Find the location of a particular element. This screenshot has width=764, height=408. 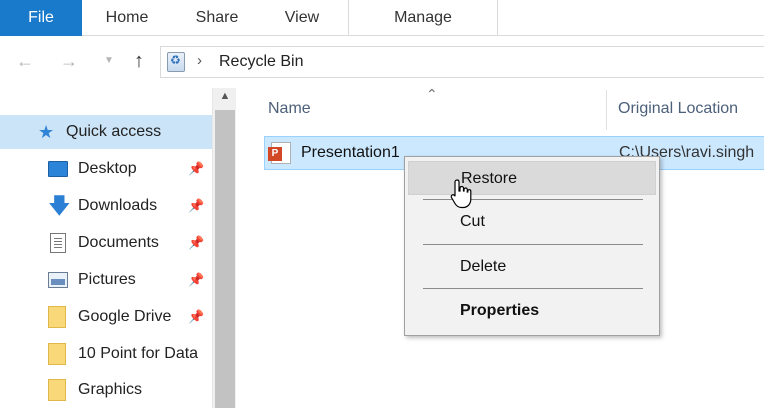

properties-menu-item: Properties is located at coordinates (532, 311).